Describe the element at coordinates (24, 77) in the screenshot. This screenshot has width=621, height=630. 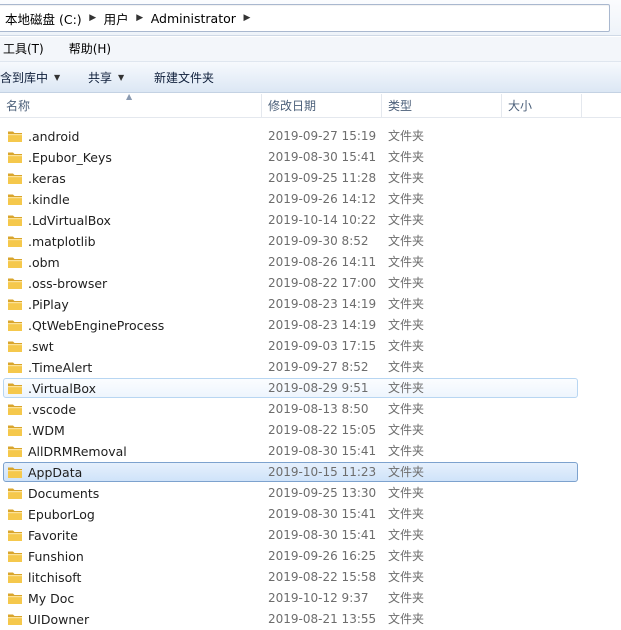
I see `include-in-library-label: 含到库中` at that location.